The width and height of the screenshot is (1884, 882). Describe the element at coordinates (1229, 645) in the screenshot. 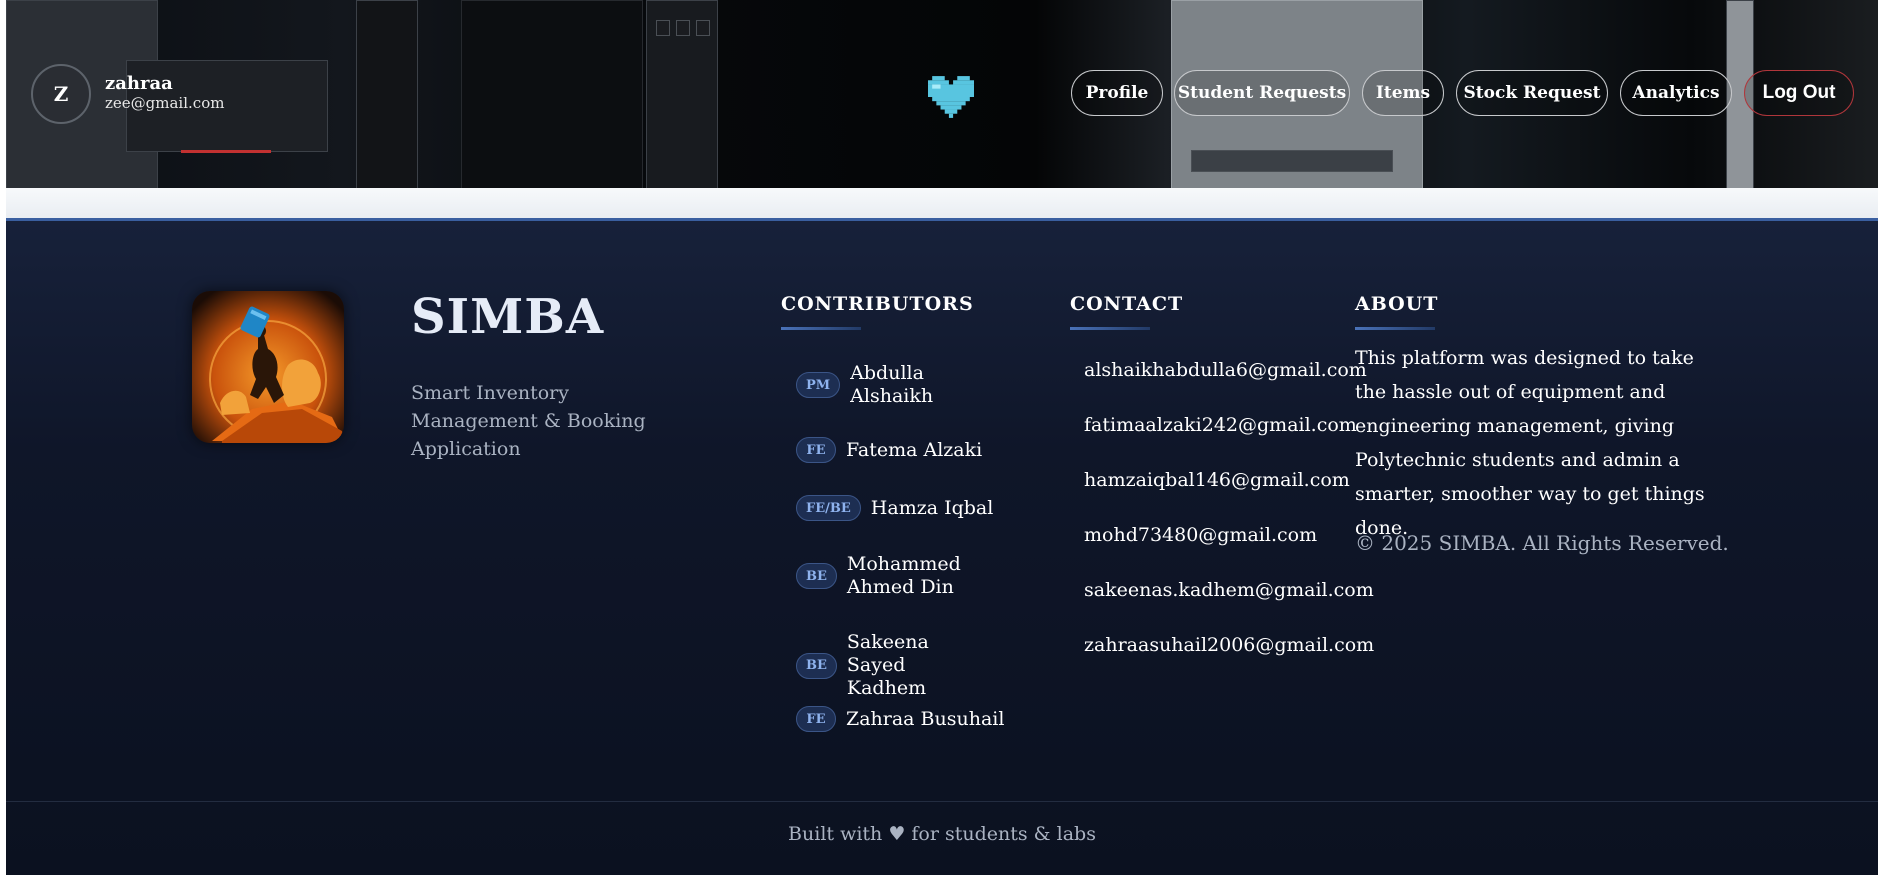

I see `contact-email-link: zahraasuhail2006@gmail.com` at that location.